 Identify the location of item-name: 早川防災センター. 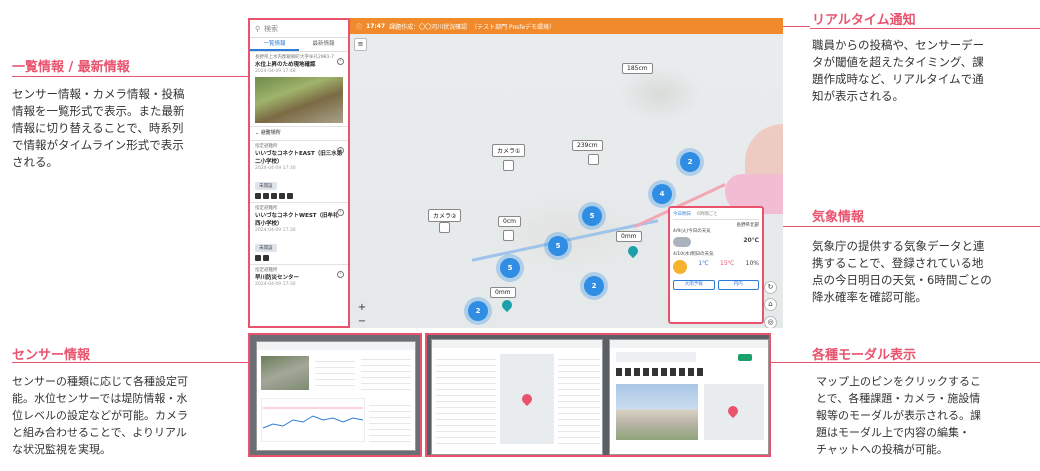
(277, 278).